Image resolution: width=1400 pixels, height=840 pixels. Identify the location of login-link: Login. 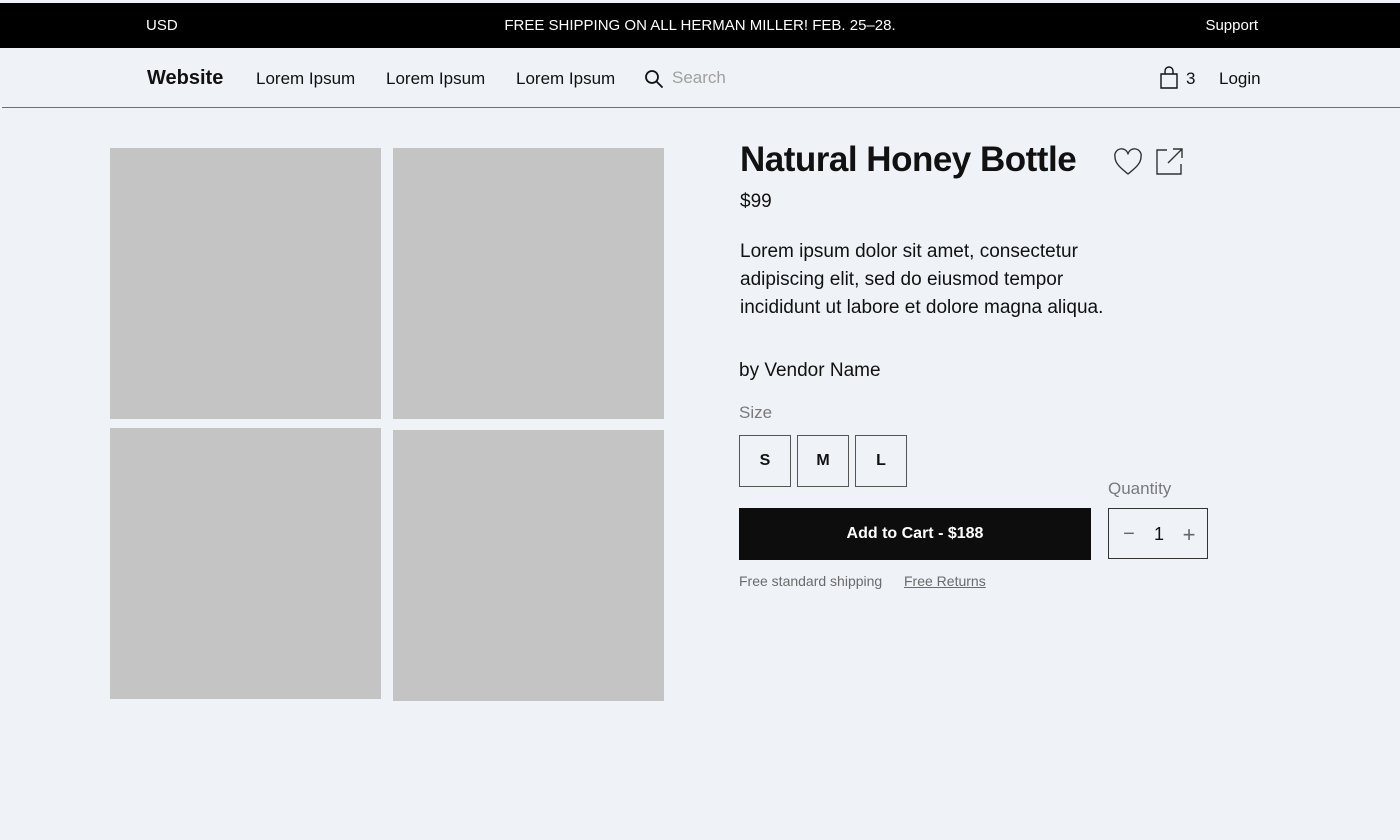
(1240, 79).